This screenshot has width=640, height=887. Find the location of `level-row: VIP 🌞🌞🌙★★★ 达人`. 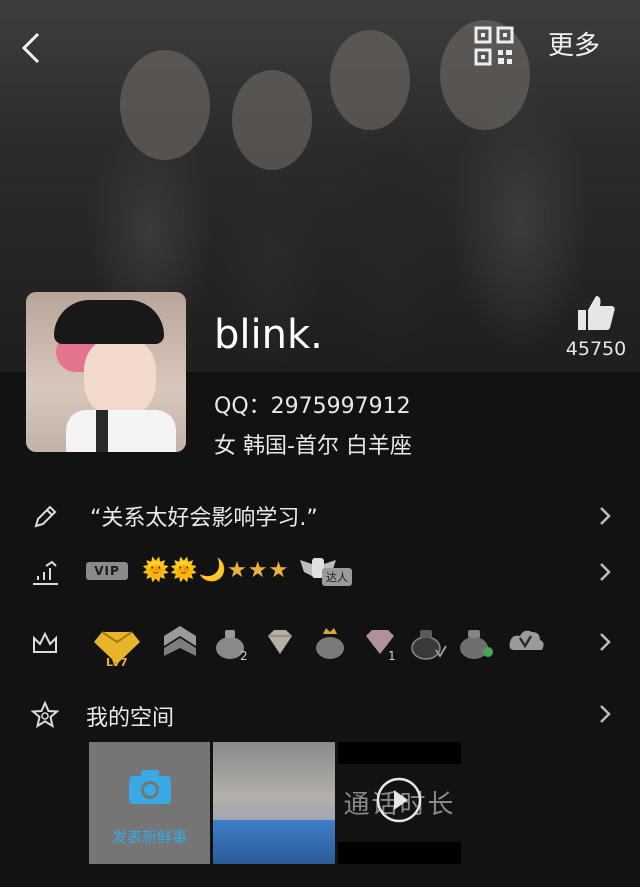

level-row: VIP 🌞🌞🌙★★★ 达人 is located at coordinates (320, 572).